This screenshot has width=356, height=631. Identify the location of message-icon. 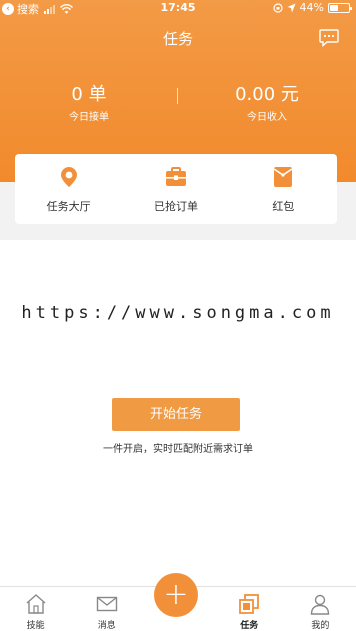
(329, 38).